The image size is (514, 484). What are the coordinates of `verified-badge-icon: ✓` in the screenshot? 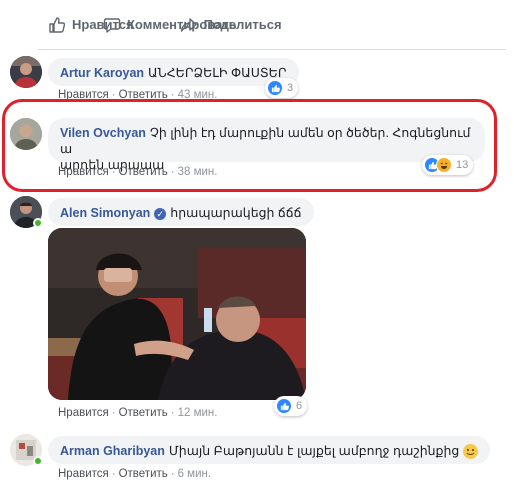 It's located at (160, 213).